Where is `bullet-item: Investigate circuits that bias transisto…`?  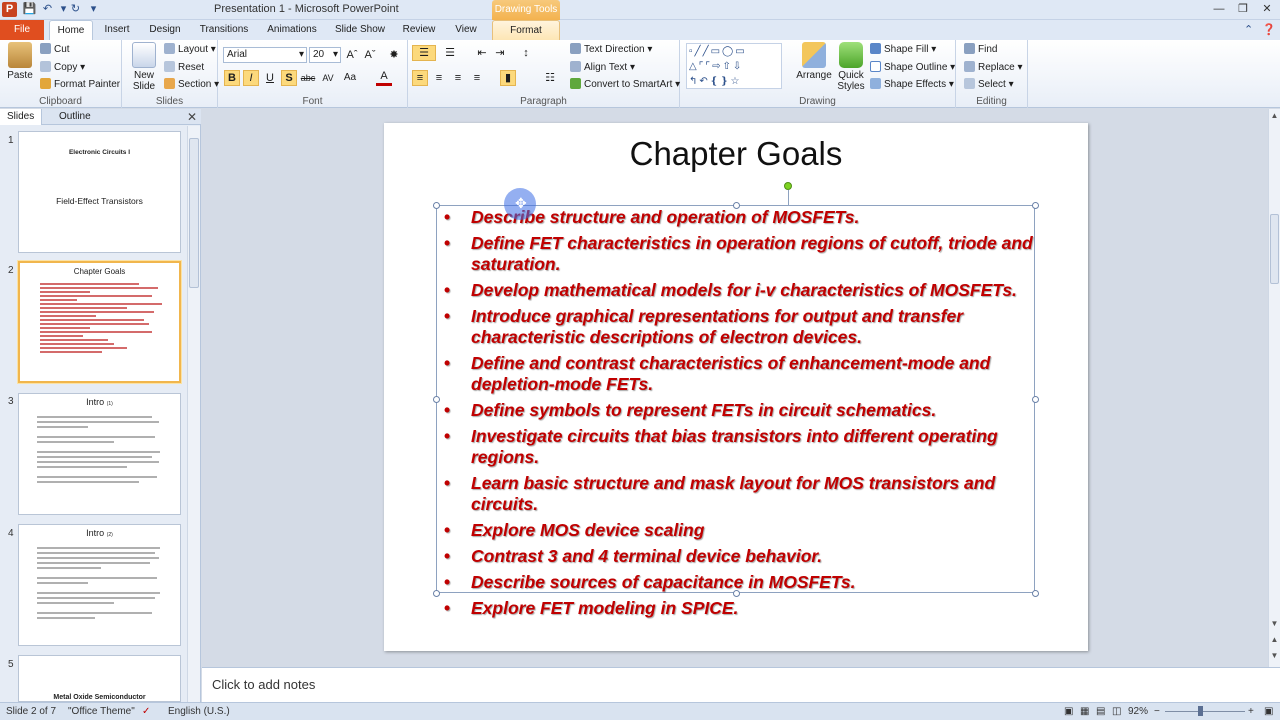 bullet-item: Investigate circuits that bias transisto… is located at coordinates (736, 447).